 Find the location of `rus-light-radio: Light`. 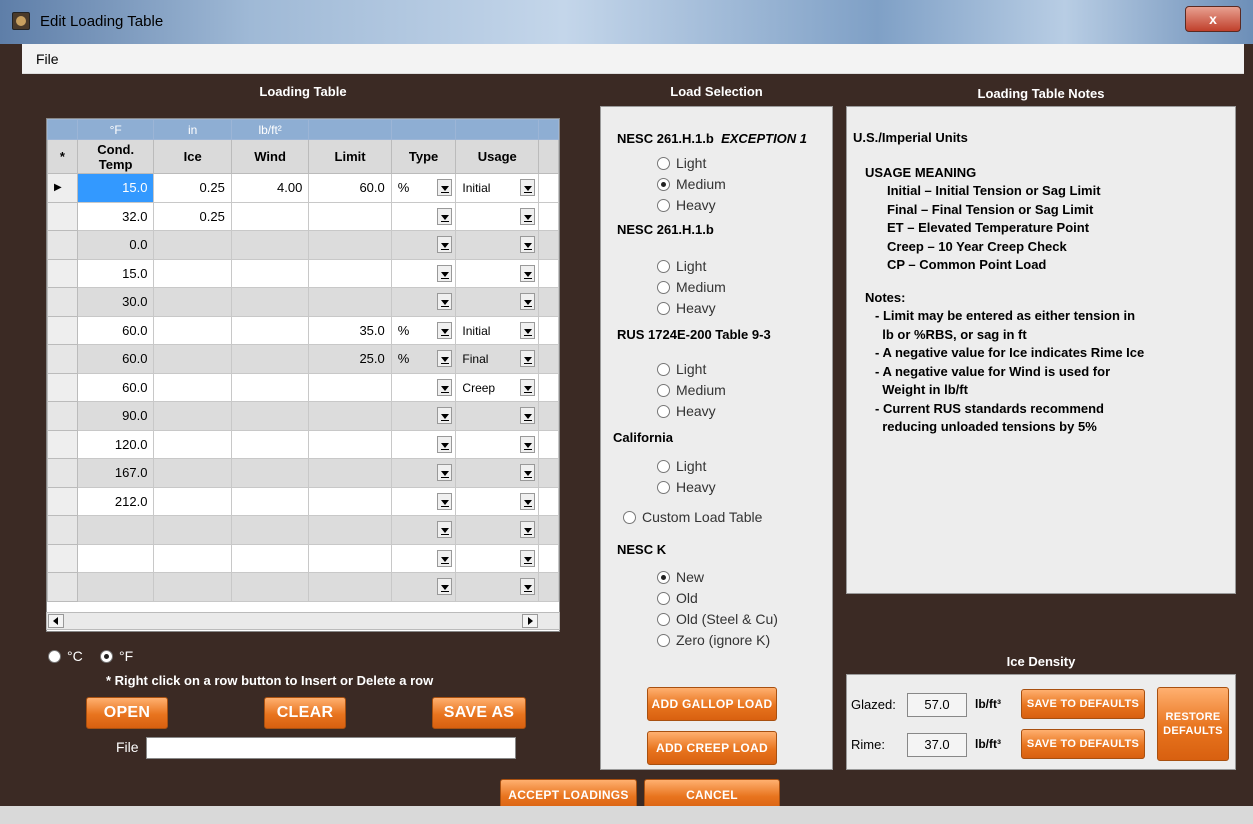

rus-light-radio: Light is located at coordinates (681, 369).